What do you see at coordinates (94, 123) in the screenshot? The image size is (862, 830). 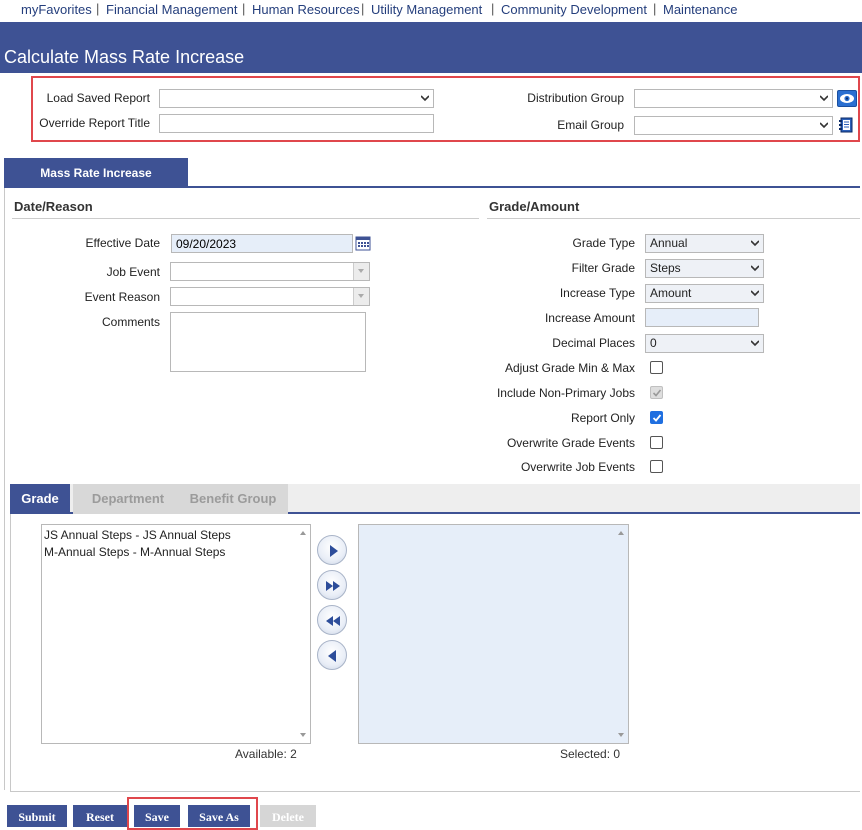 I see `override-report-title-label: Override Report Title` at bounding box center [94, 123].